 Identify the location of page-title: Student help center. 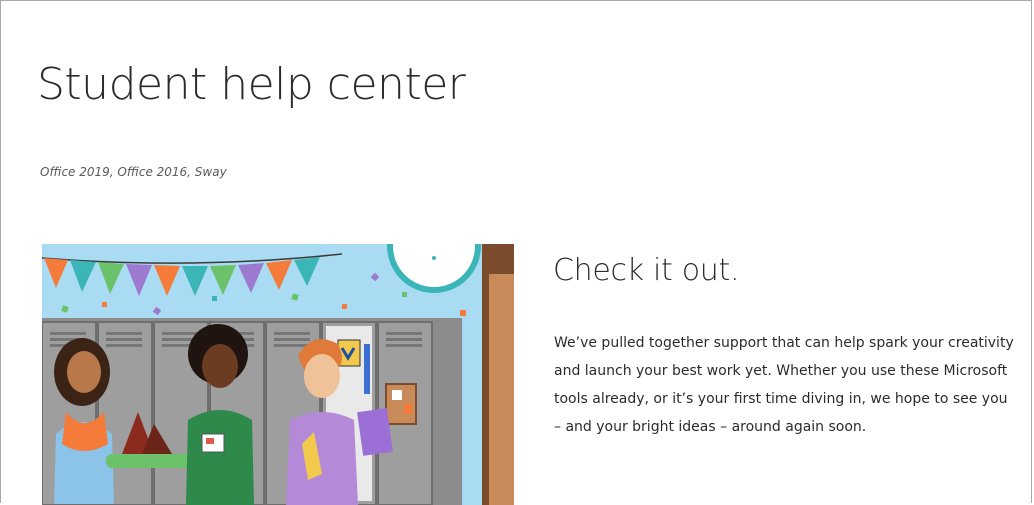
(251, 84).